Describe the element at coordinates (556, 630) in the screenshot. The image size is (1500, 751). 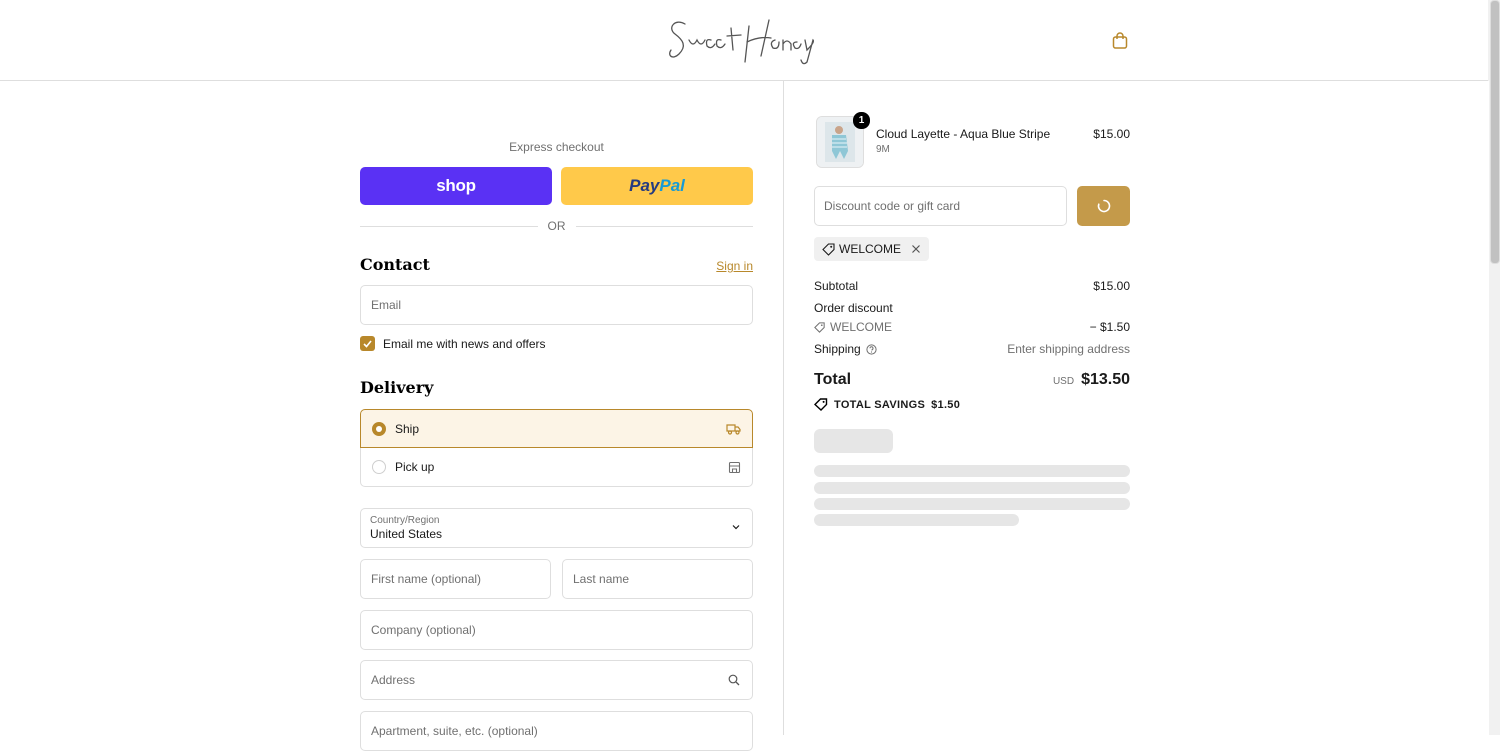
I see `company-field: Company (optional)` at that location.